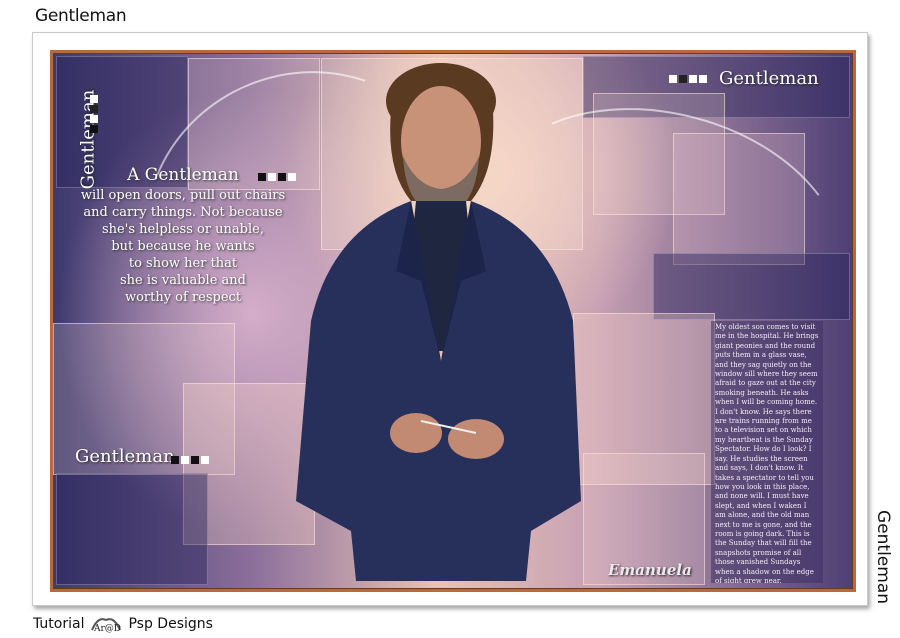  I want to click on quote-line: she's helpless or unable,, so click(183, 229).